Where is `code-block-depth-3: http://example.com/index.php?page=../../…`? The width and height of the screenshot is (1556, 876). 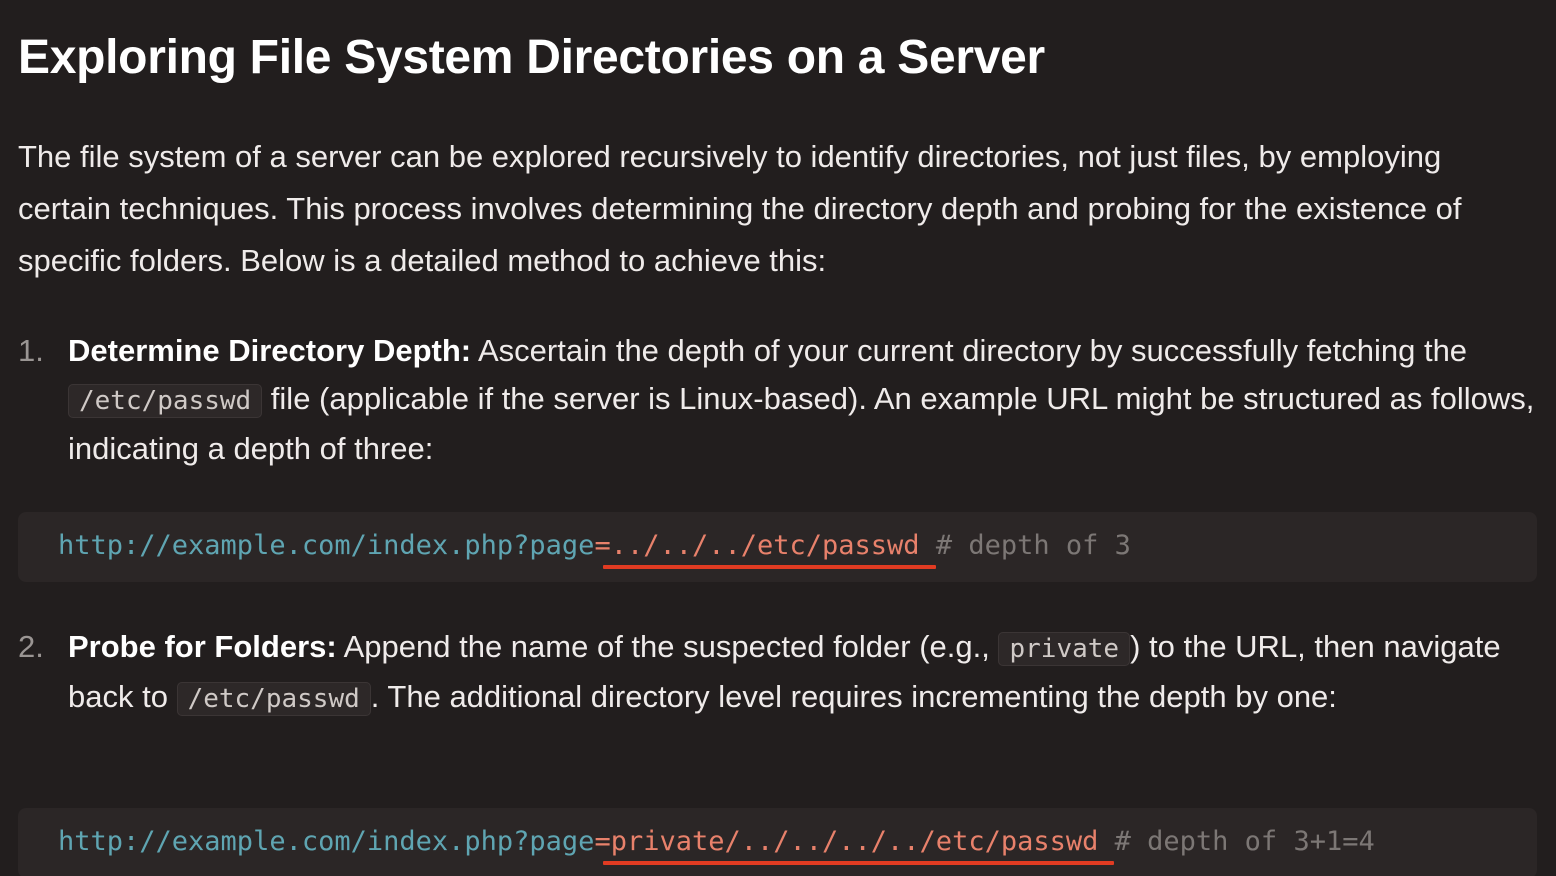 code-block-depth-3: http://example.com/index.php?page=../../… is located at coordinates (777, 547).